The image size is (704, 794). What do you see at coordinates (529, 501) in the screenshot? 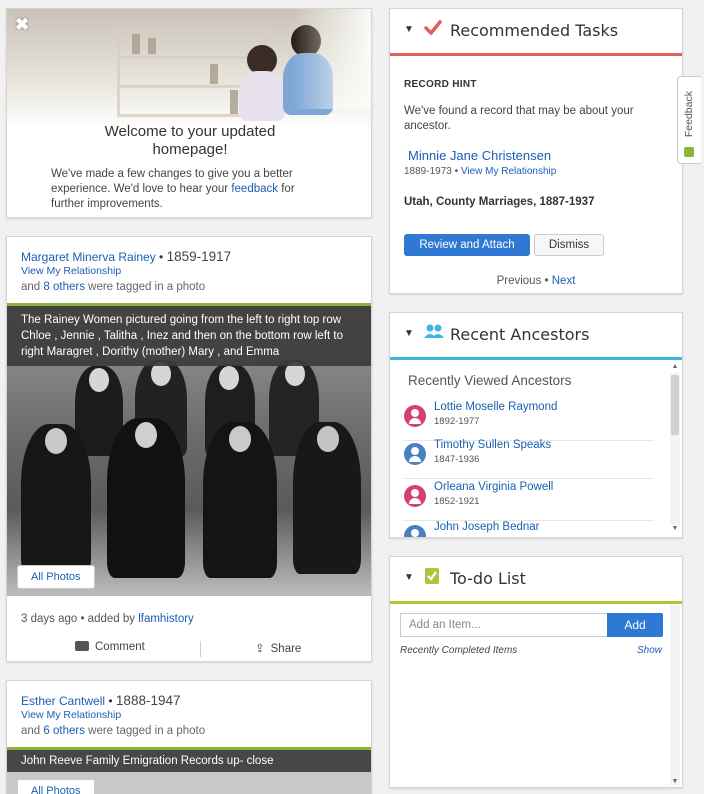
I see `ancestor-item: Orleana Virginia Powell 1852-1921` at bounding box center [529, 501].